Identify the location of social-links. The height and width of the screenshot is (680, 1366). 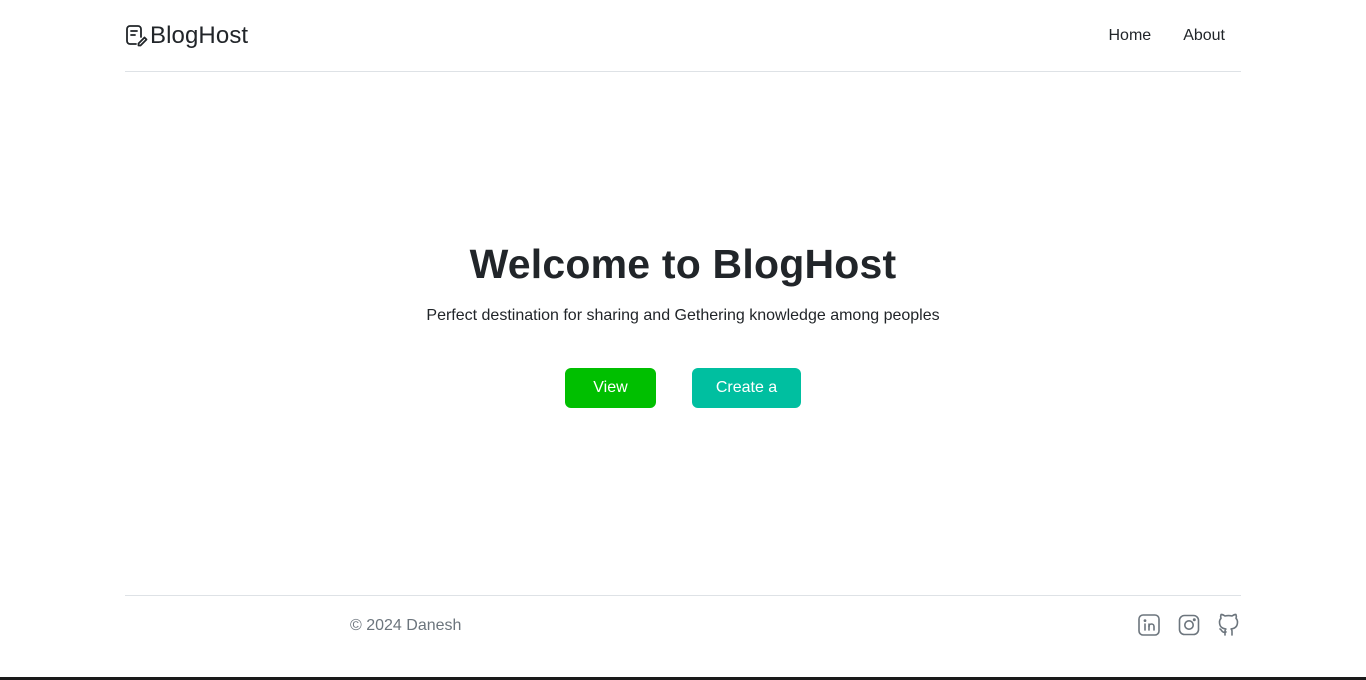
(1189, 625).